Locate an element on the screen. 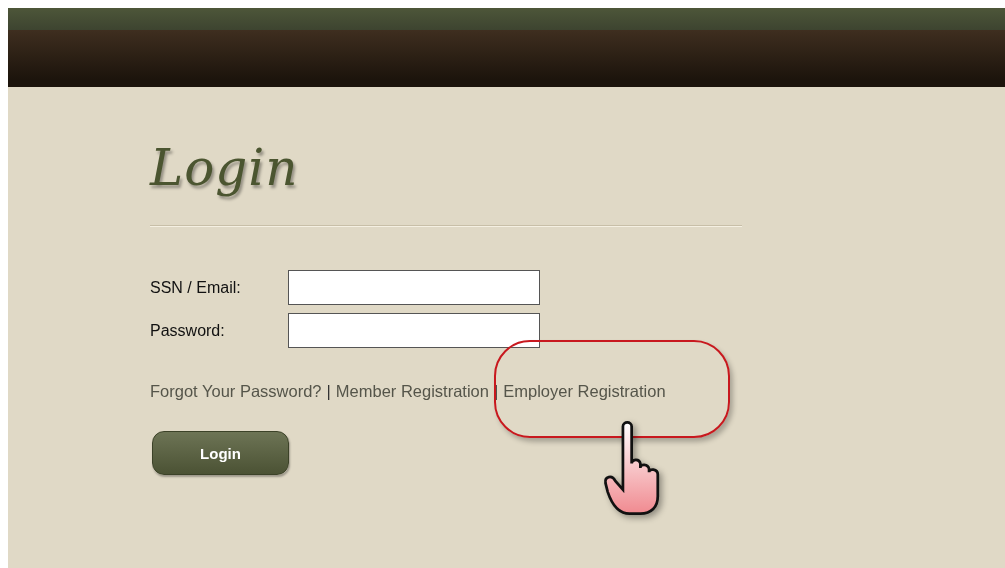 The width and height of the screenshot is (1005, 568). field-label: SSN / Email: is located at coordinates (196, 287).